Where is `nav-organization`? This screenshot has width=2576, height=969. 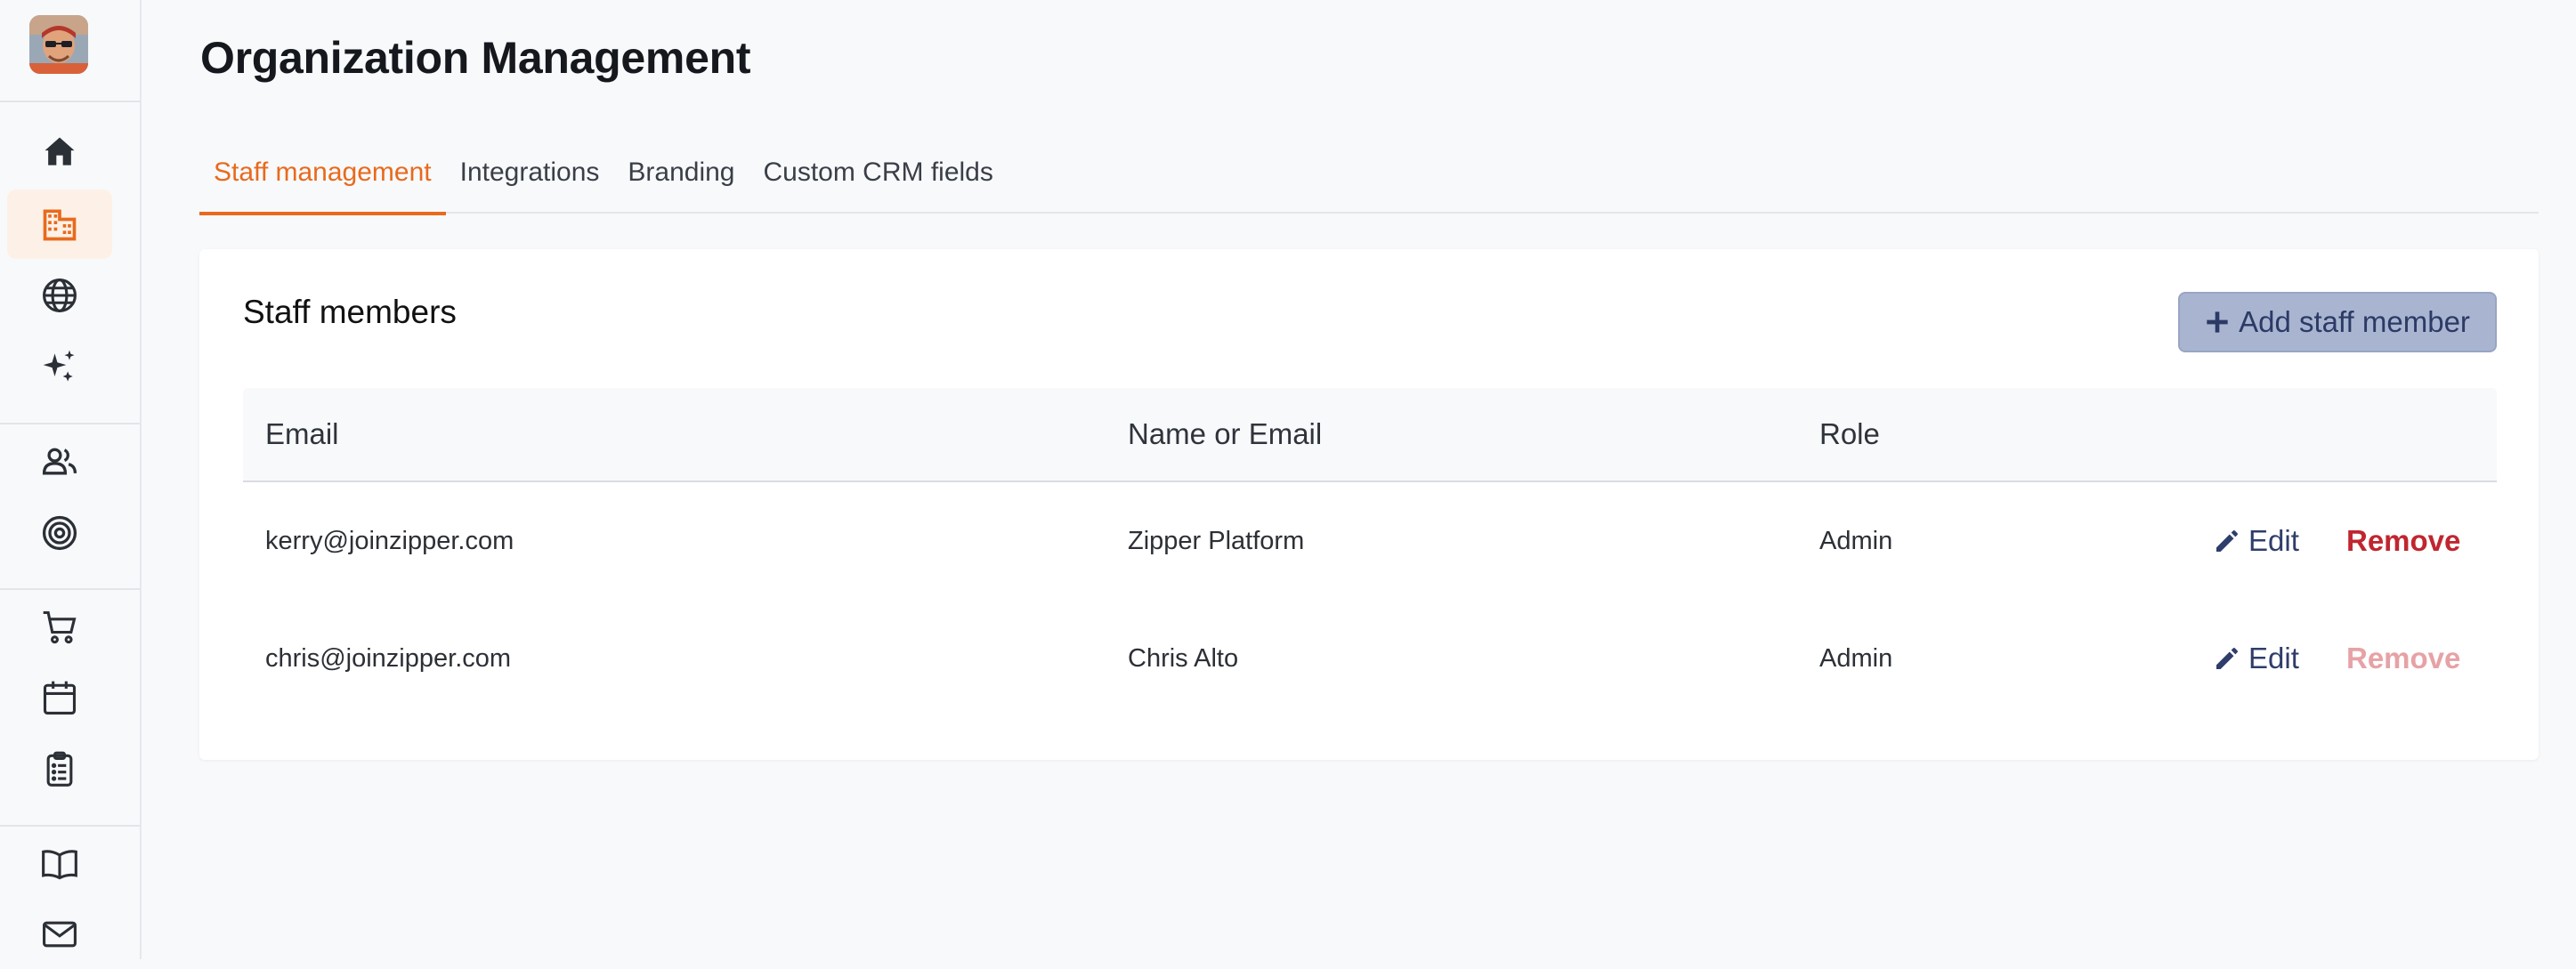 nav-organization is located at coordinates (59, 225).